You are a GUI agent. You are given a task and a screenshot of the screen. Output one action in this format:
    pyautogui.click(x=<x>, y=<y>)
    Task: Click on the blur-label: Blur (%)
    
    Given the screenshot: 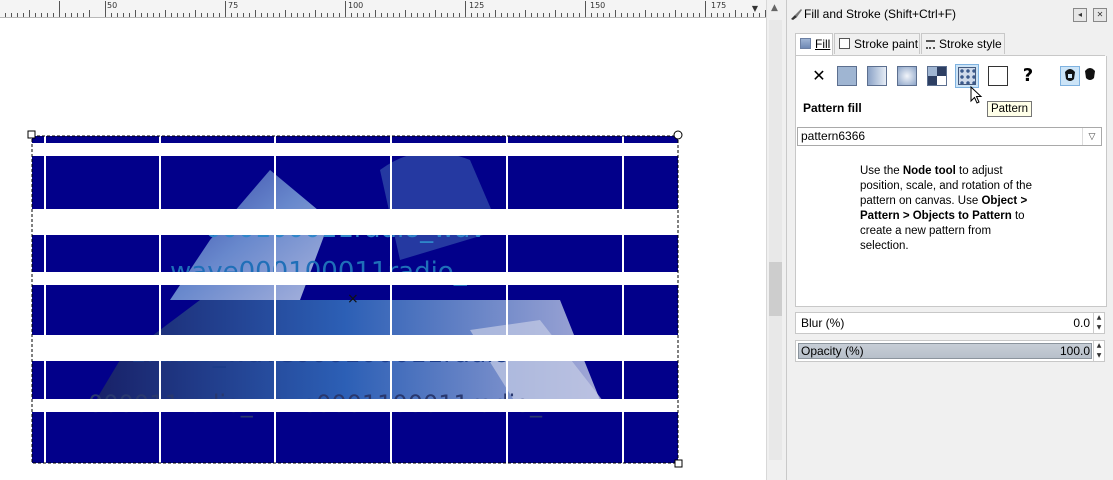 What is the action you would take?
    pyautogui.click(x=823, y=323)
    